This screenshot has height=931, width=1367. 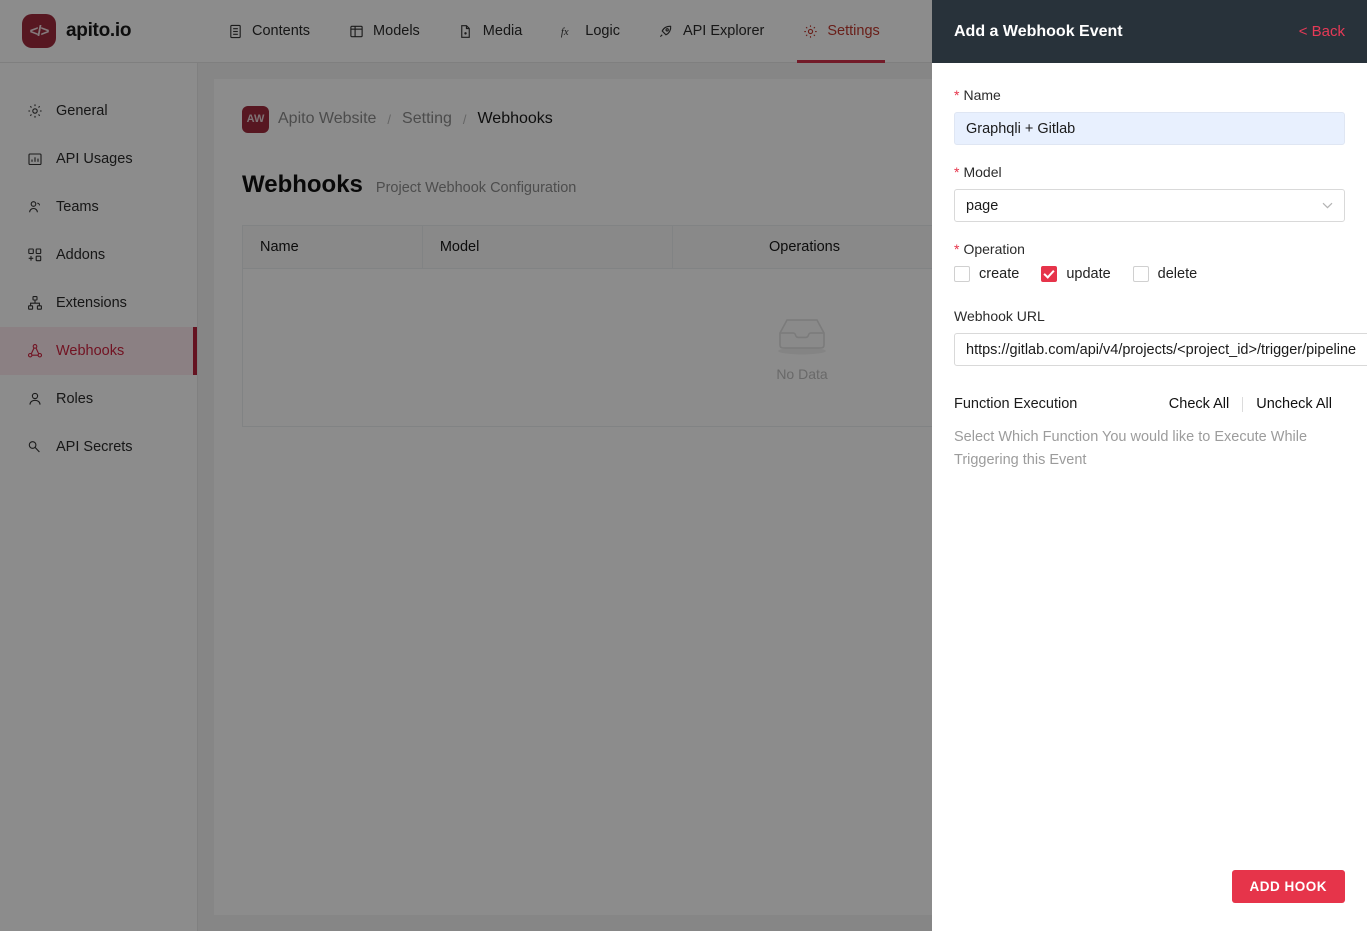 What do you see at coordinates (1177, 274) in the screenshot?
I see `checkbox-label: delete` at bounding box center [1177, 274].